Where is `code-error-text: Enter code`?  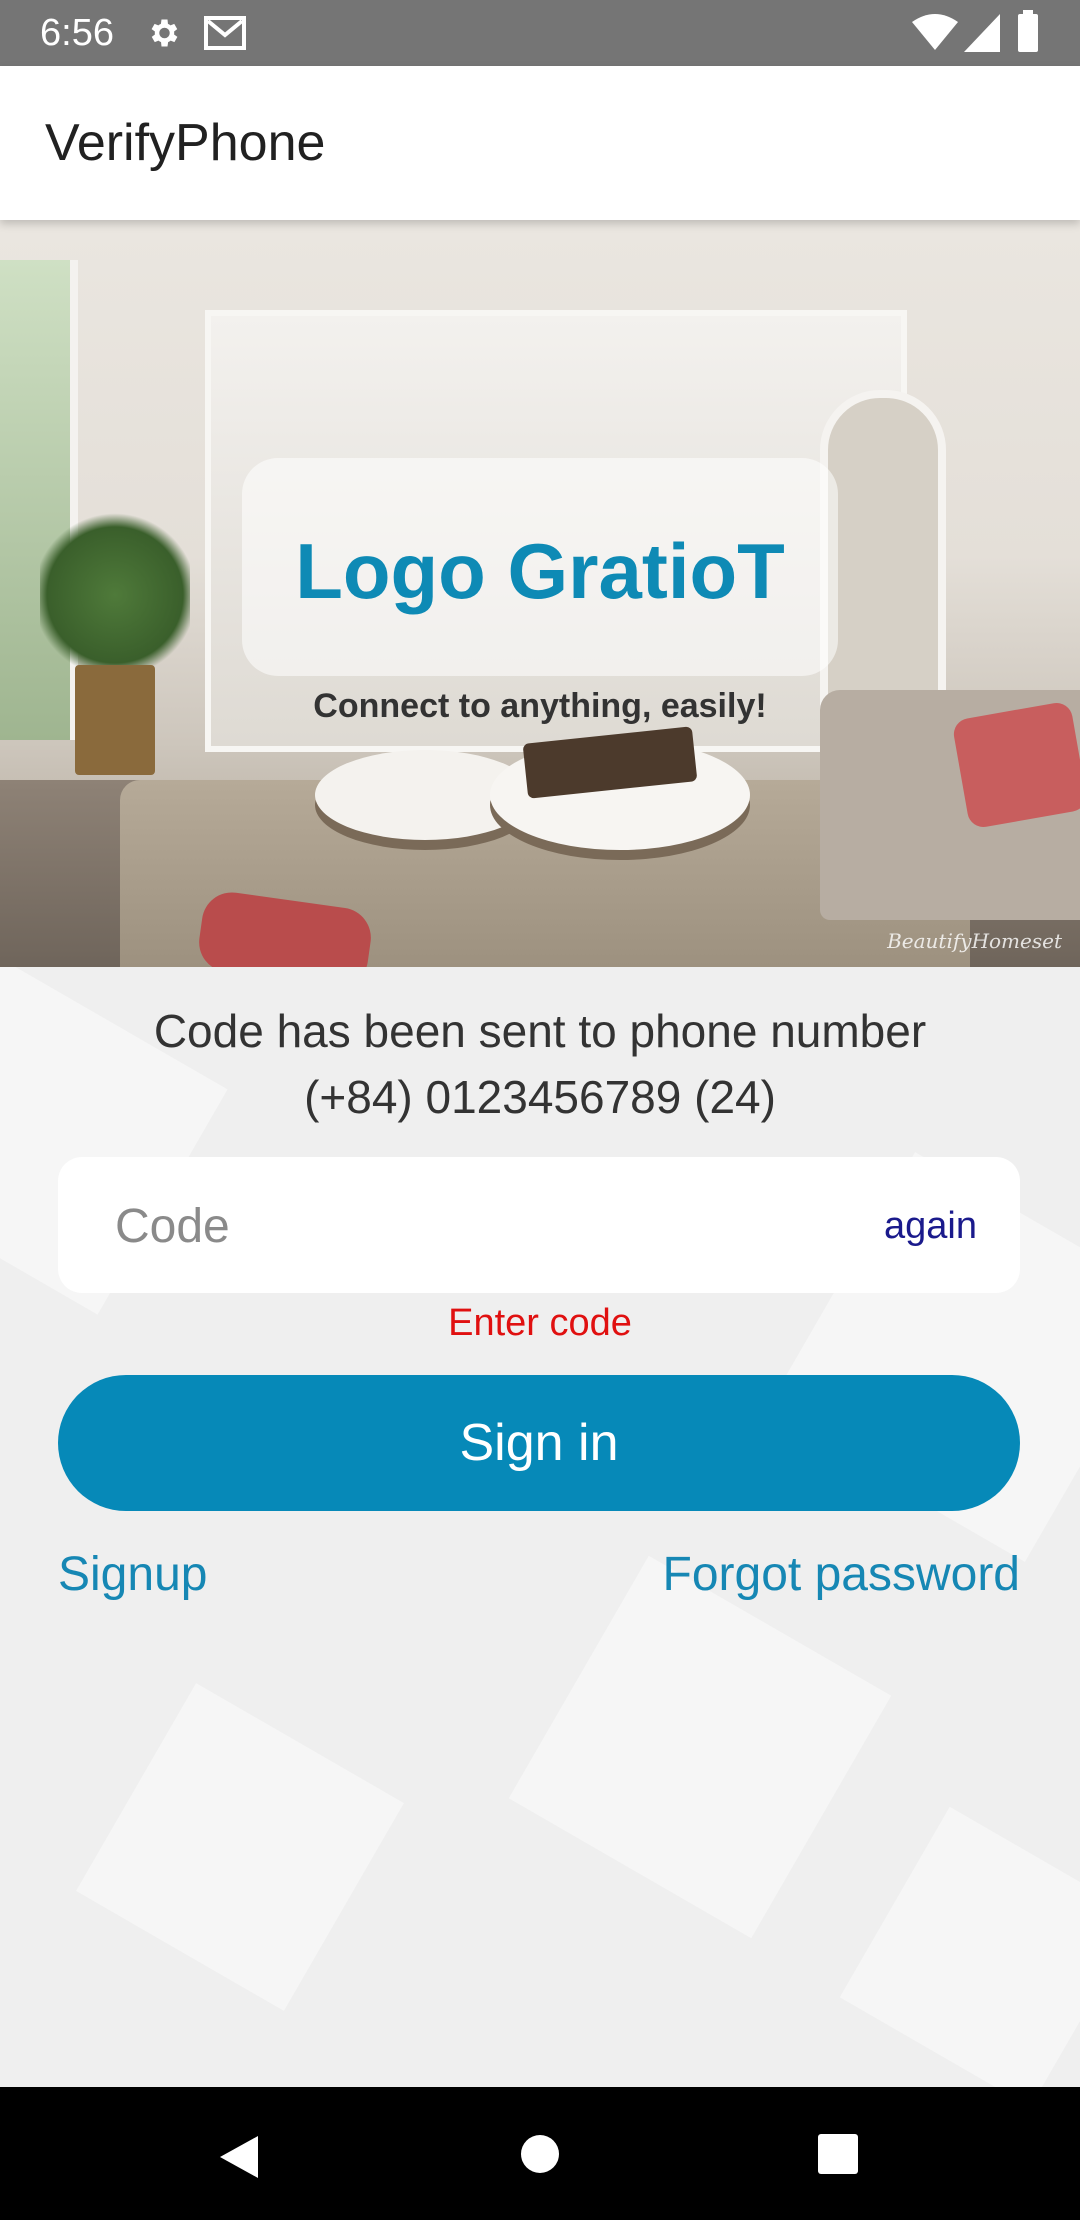 code-error-text: Enter code is located at coordinates (540, 1323).